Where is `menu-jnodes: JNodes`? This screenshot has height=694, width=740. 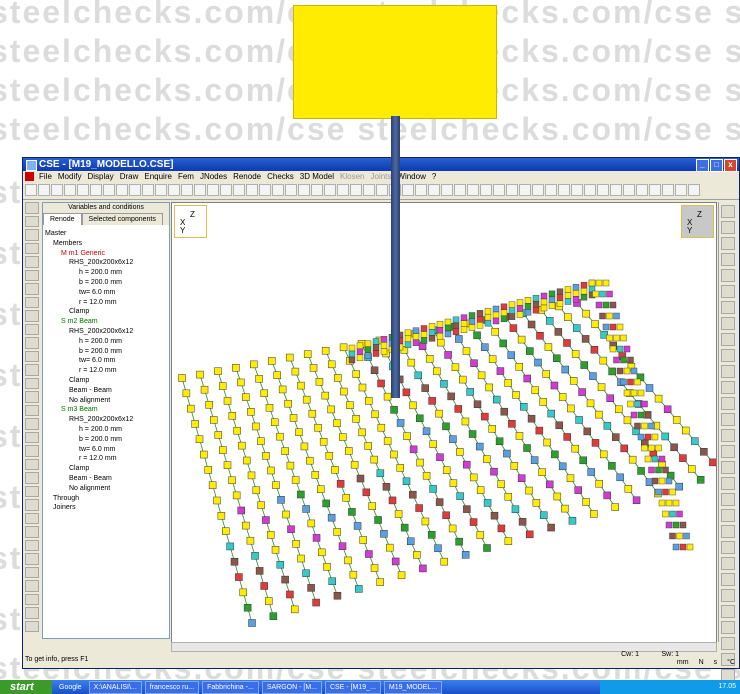 menu-jnodes: JNodes is located at coordinates (213, 176).